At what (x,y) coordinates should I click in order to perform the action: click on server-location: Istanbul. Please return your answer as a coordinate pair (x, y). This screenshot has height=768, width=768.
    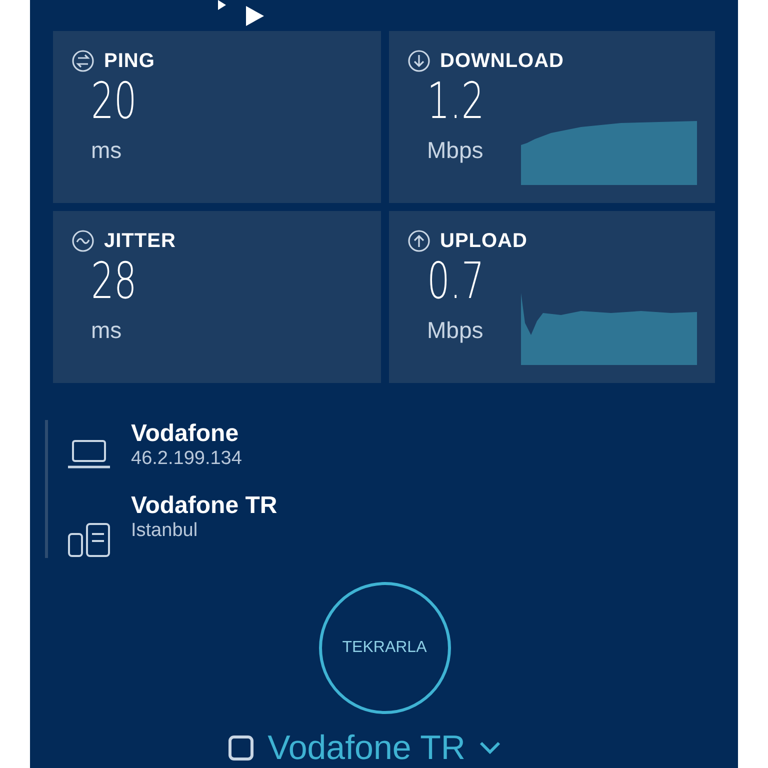
    Looking at the image, I should click on (165, 531).